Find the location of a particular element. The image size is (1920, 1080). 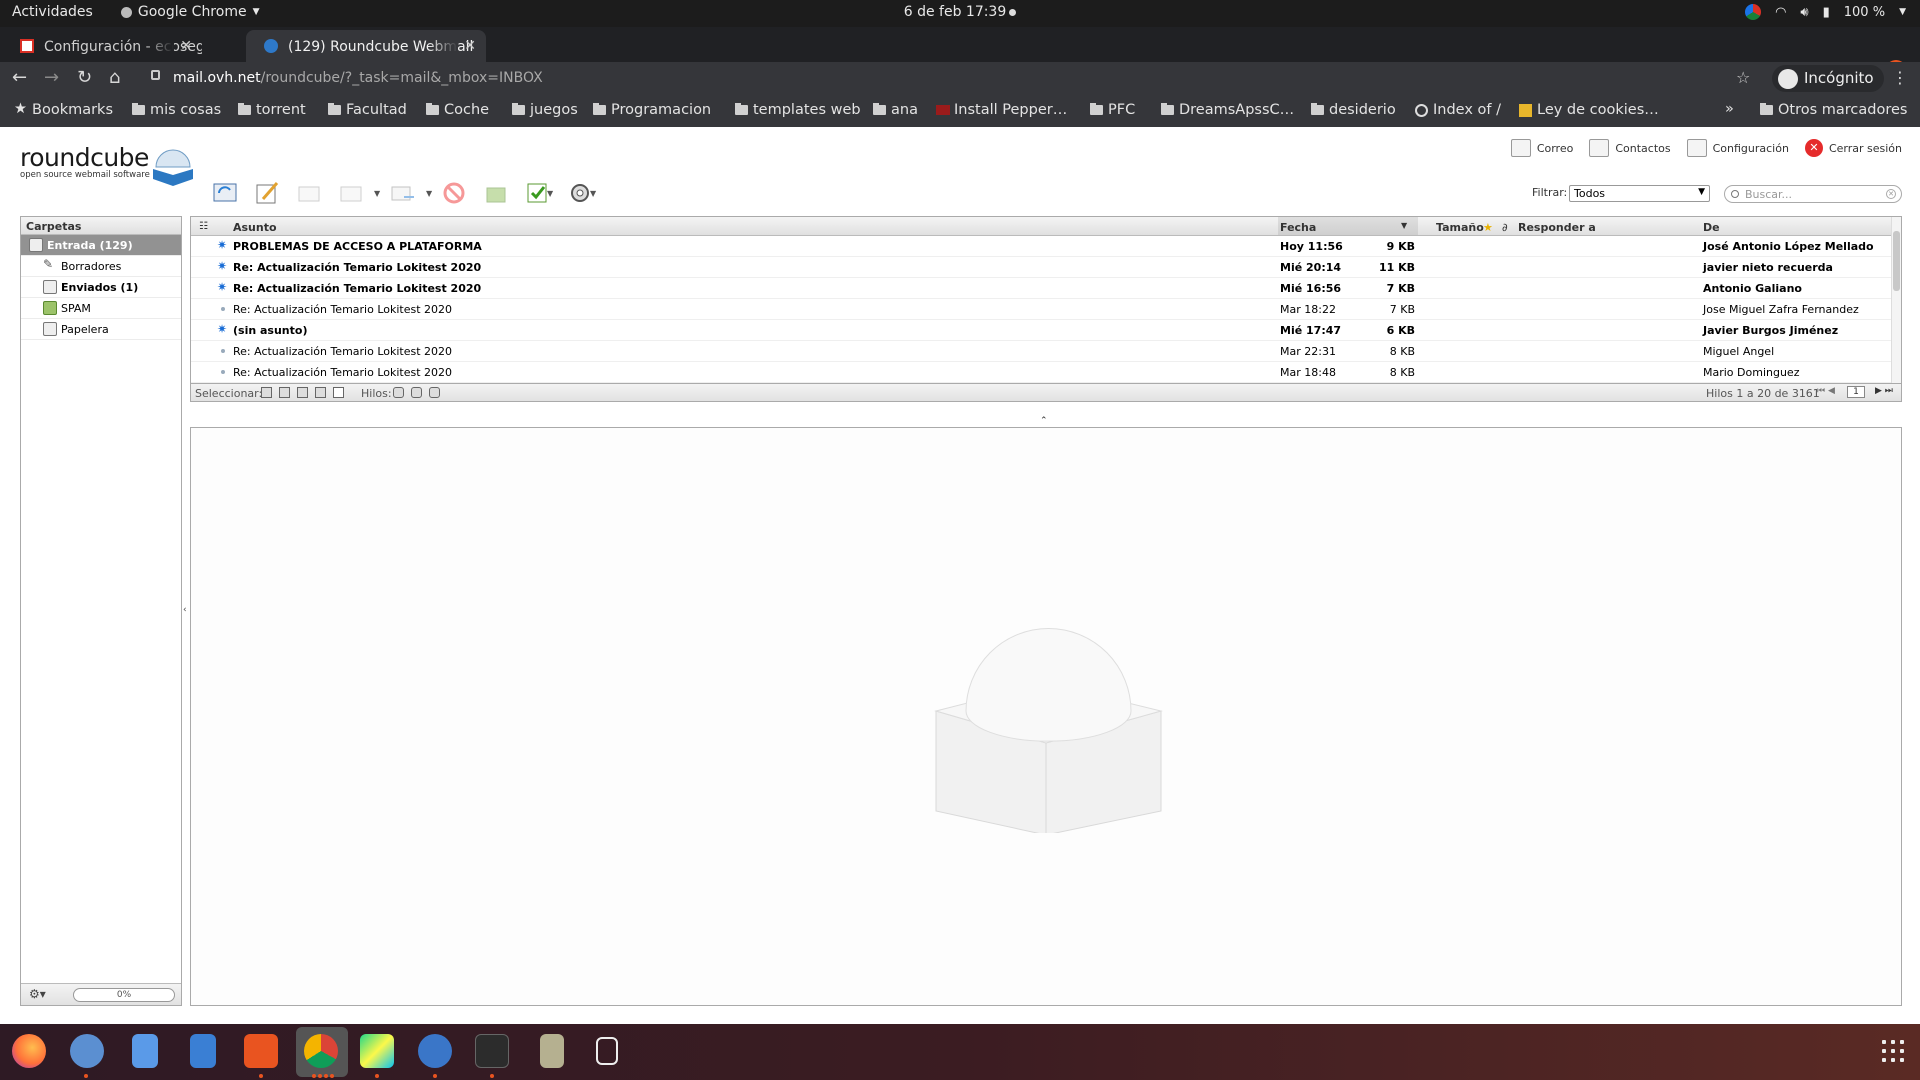

bookmark-item: PFC is located at coordinates (1112, 110).